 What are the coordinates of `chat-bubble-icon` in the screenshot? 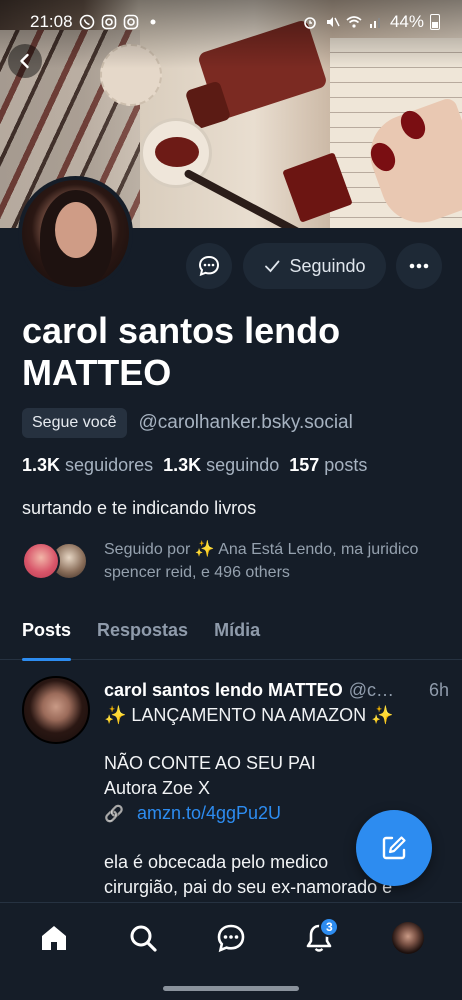 It's located at (209, 266).